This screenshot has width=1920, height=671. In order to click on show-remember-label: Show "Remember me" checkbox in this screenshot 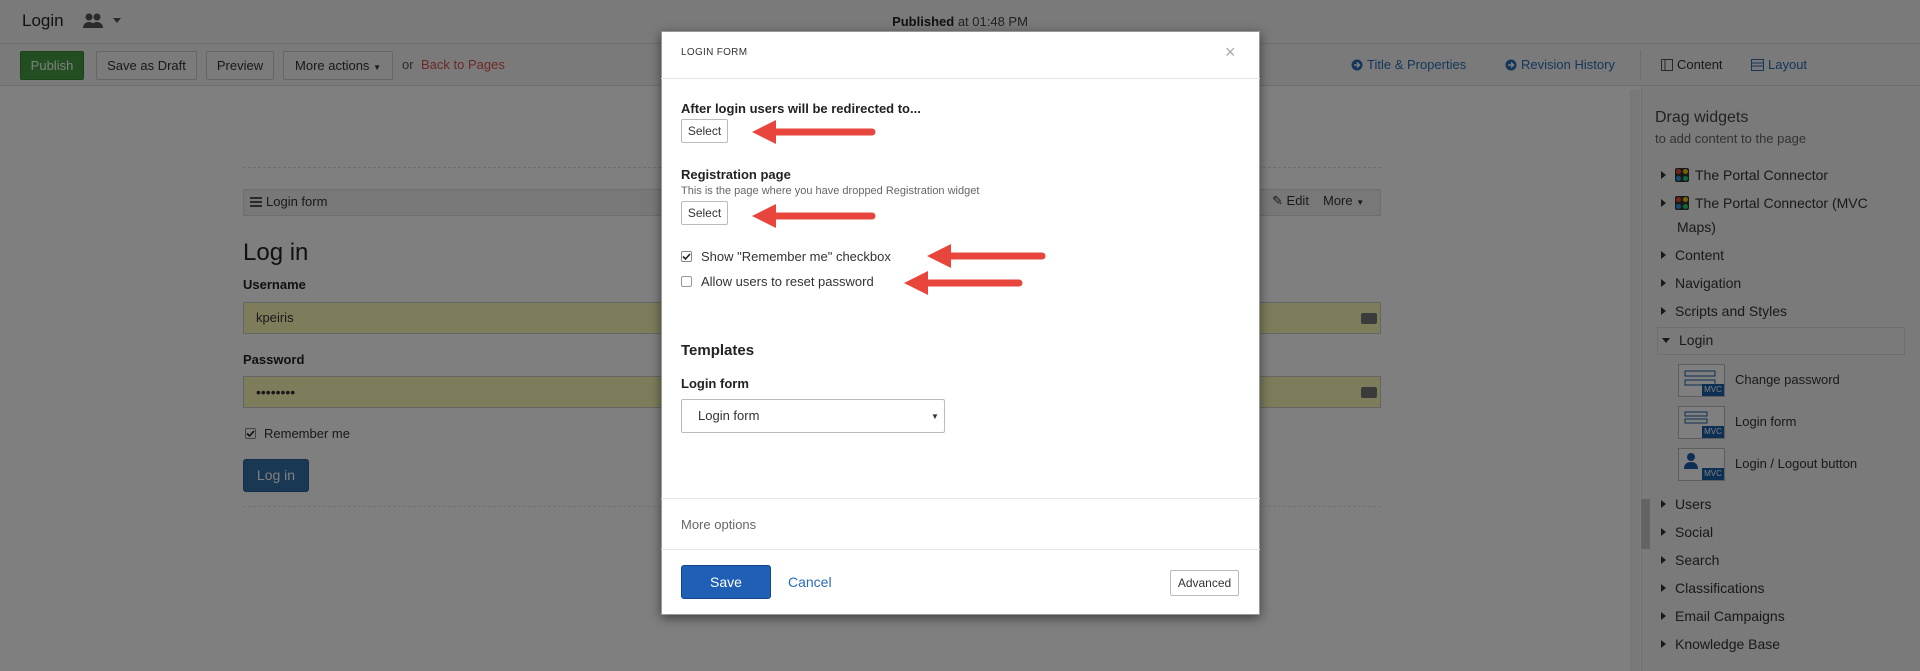, I will do `click(796, 256)`.